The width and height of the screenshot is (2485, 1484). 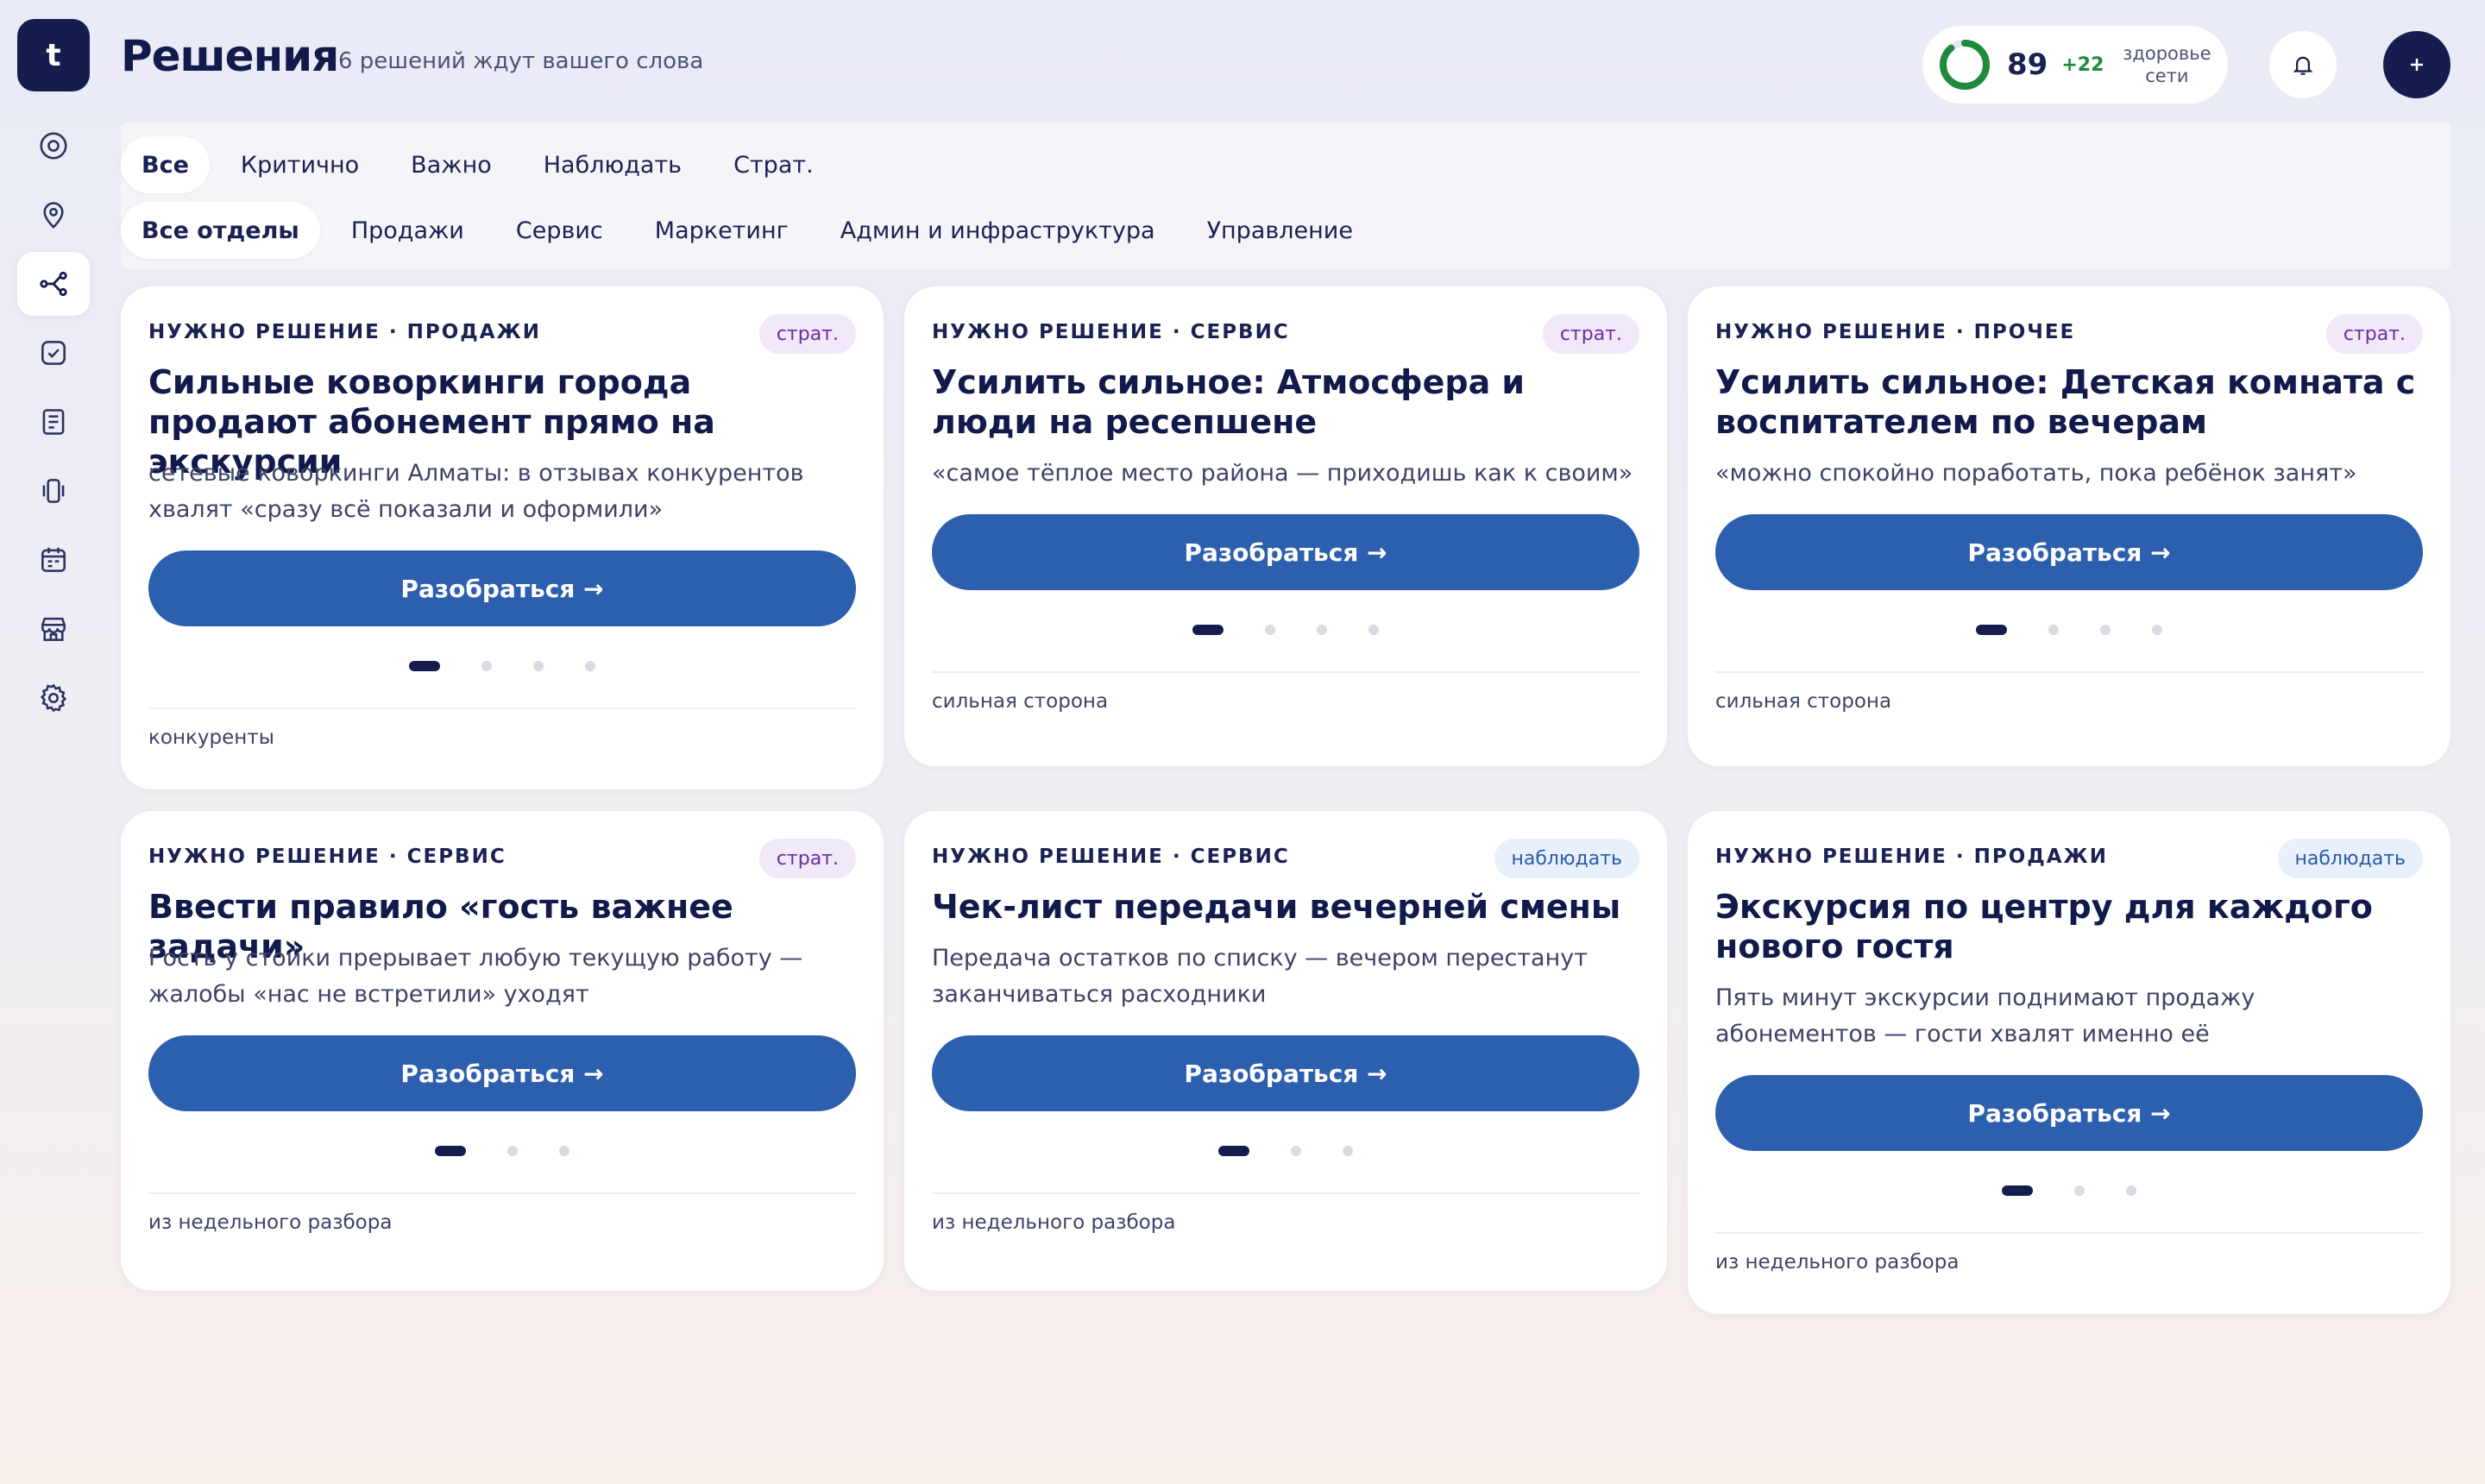 I want to click on sidebar-item-decisions, so click(x=53, y=284).